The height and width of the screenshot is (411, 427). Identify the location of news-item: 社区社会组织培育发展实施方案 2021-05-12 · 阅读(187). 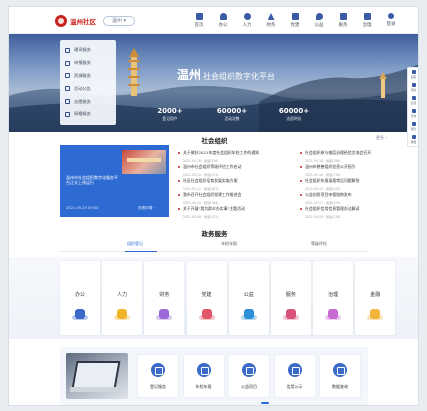
(236, 185).